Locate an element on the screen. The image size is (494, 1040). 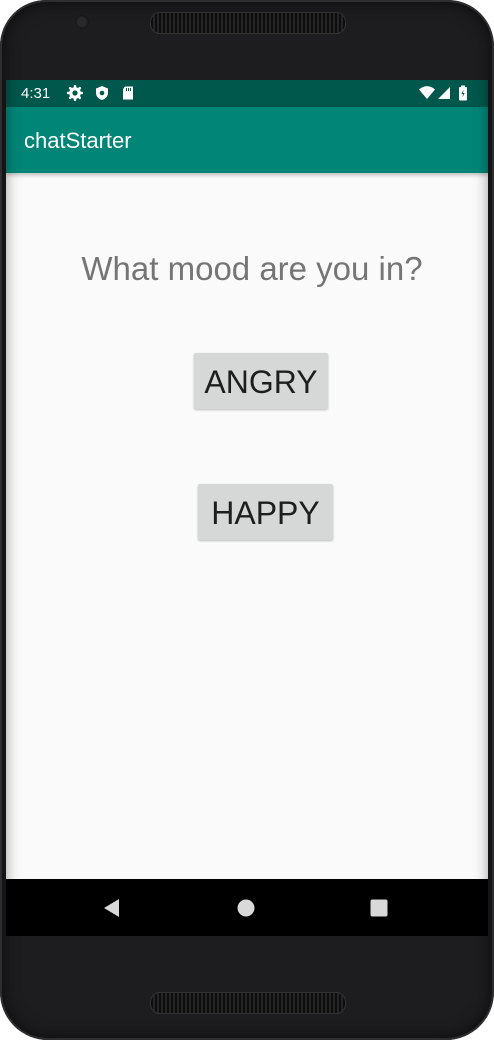
home-icon is located at coordinates (246, 908).